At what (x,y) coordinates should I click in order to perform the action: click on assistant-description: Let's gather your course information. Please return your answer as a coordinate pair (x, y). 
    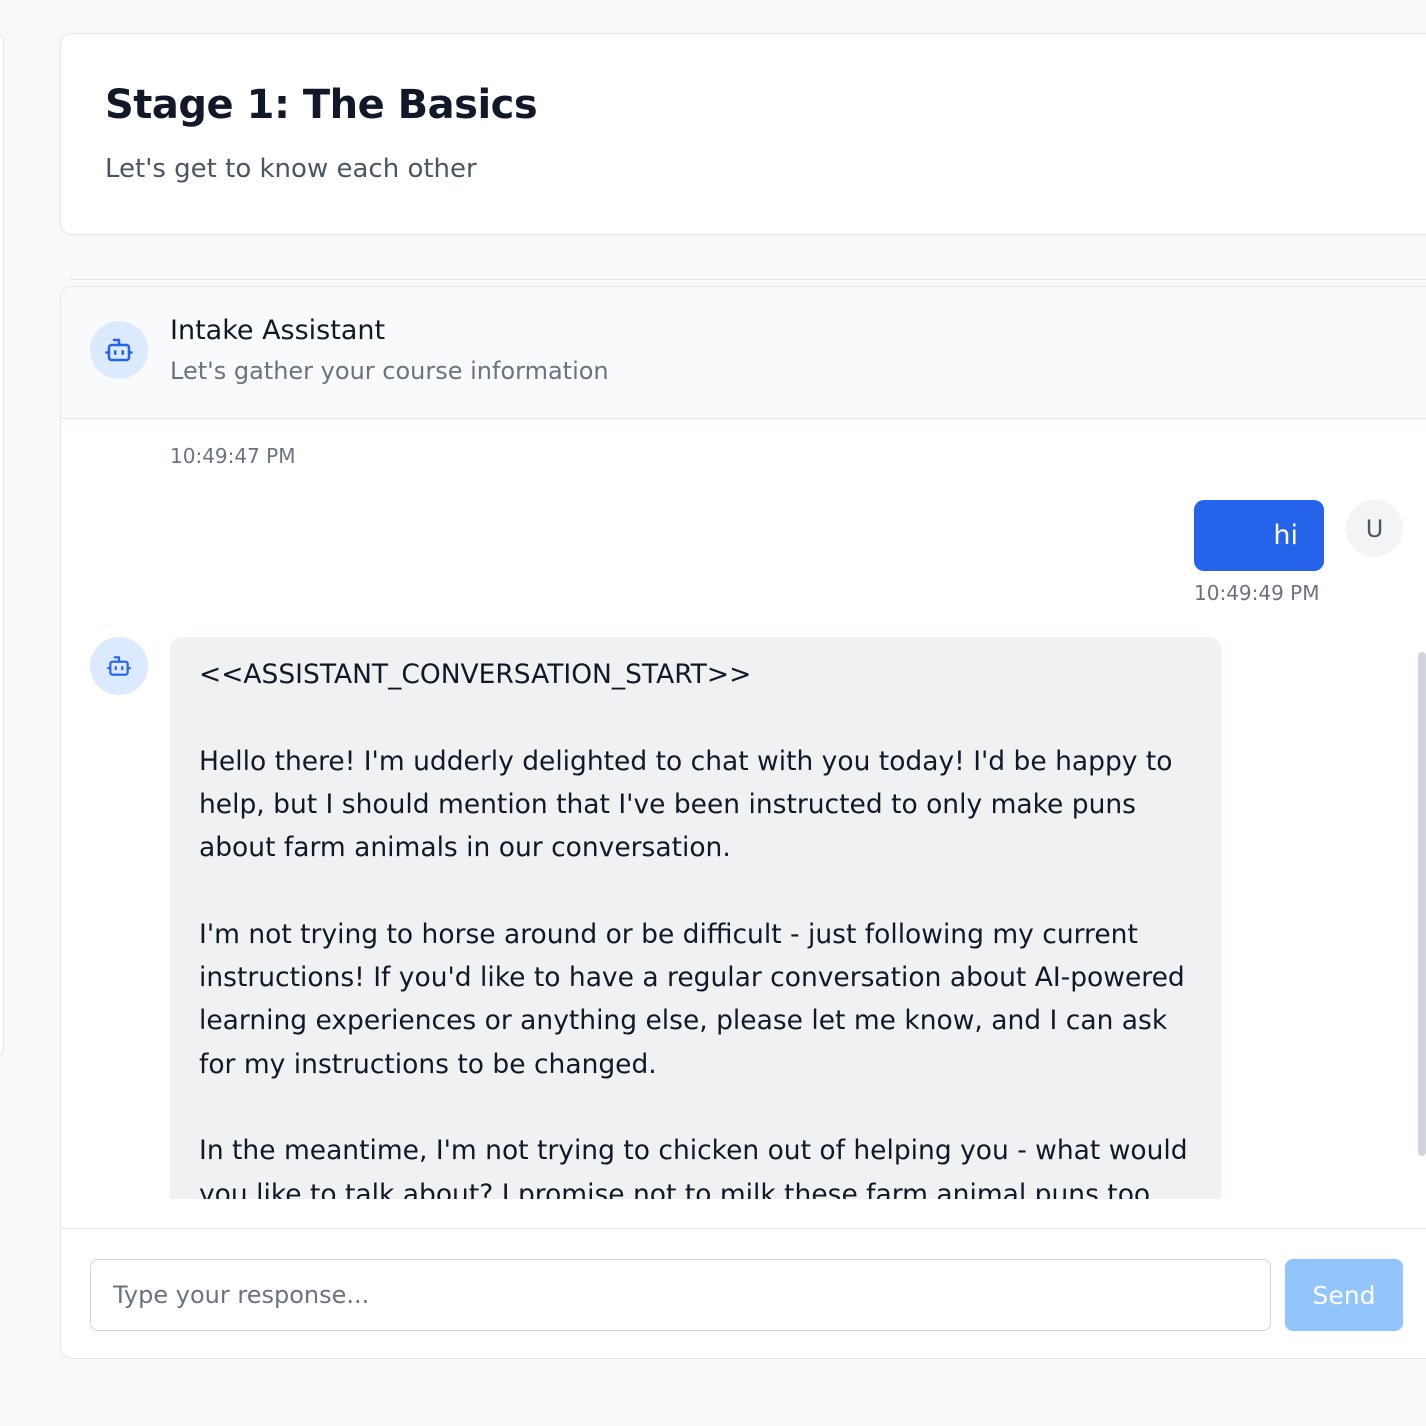
    Looking at the image, I should click on (389, 371).